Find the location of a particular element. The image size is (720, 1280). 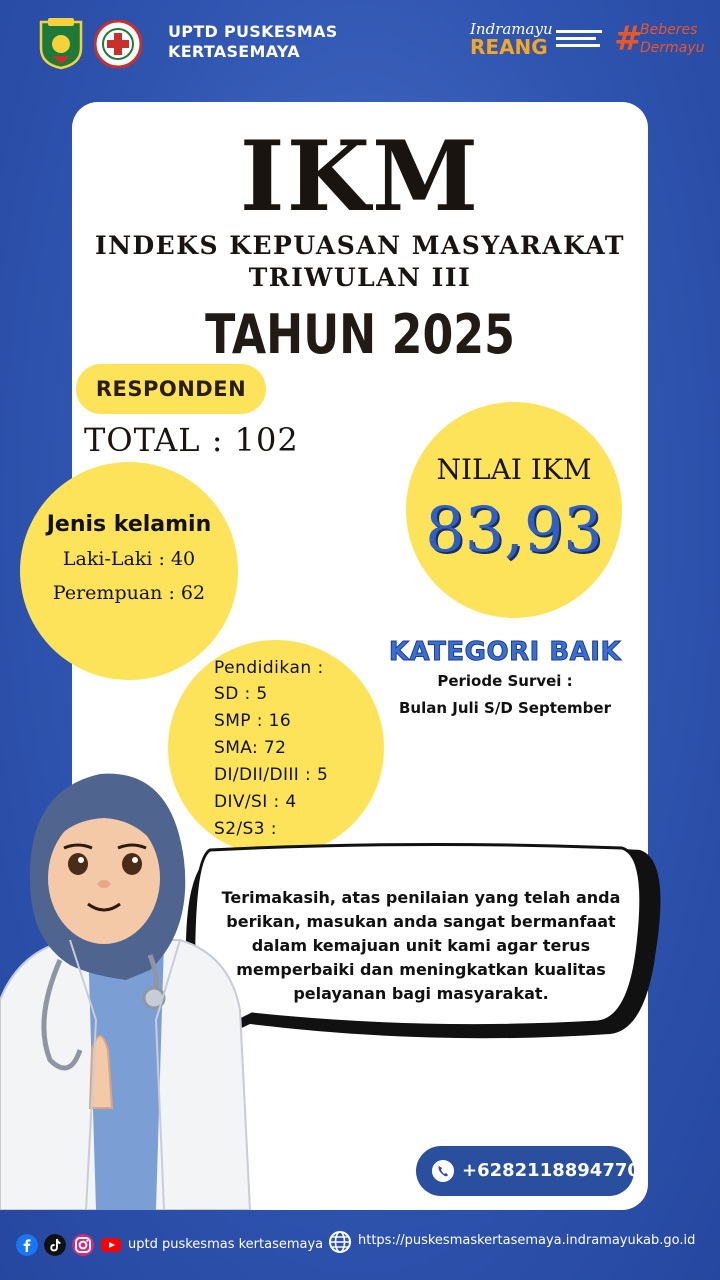

instagram-icon is located at coordinates (83, 1245).